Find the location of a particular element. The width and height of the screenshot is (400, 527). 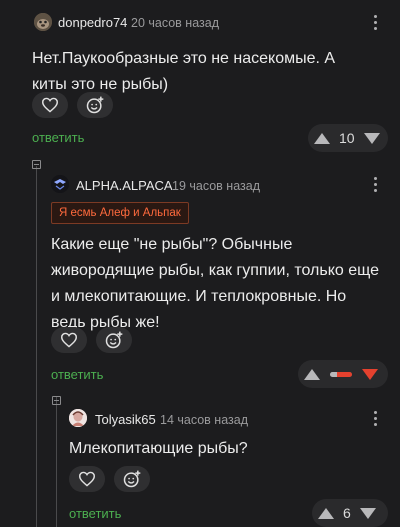

vote-control: 6 is located at coordinates (350, 513).